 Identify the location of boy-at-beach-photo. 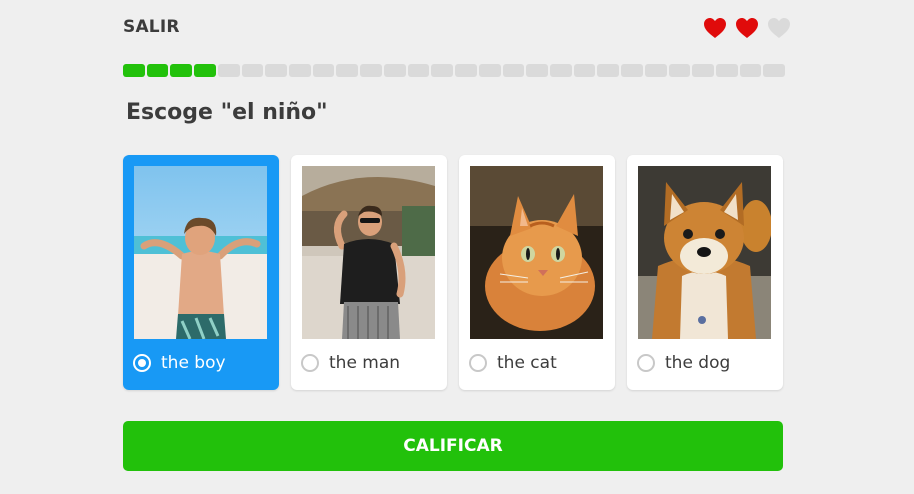
(200, 252).